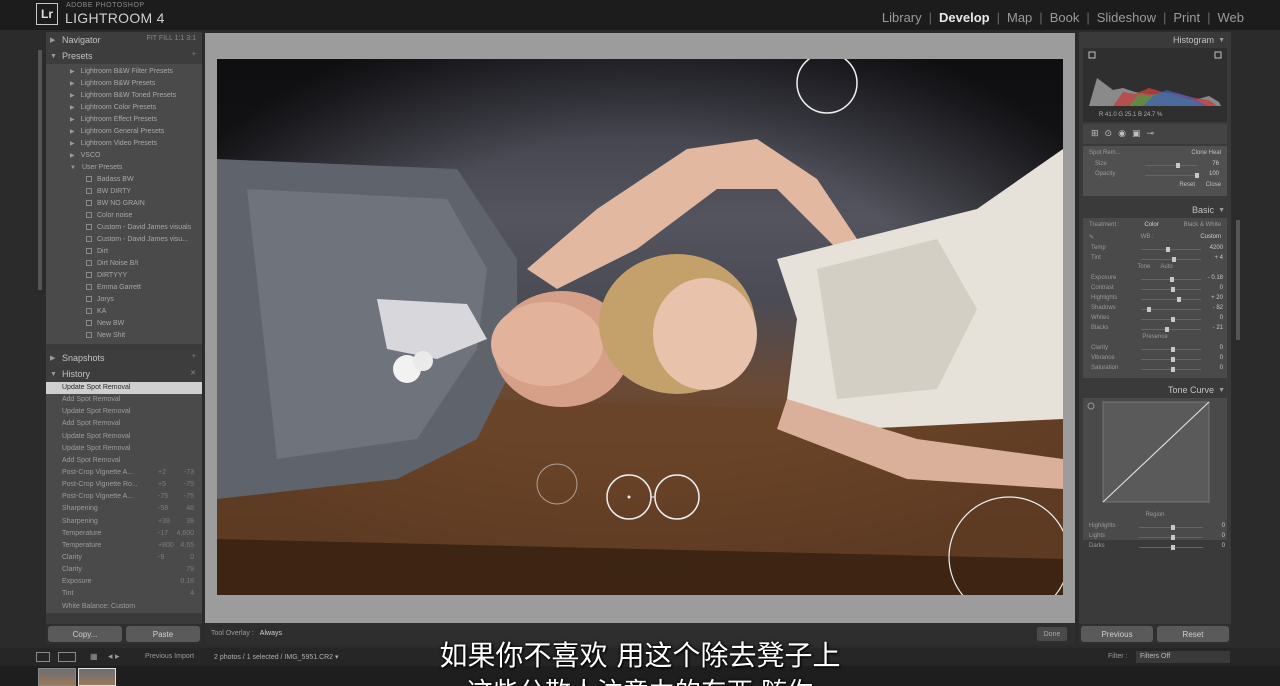 The image size is (1280, 686). I want to click on history-step: Exposure 0.18, so click(124, 582).